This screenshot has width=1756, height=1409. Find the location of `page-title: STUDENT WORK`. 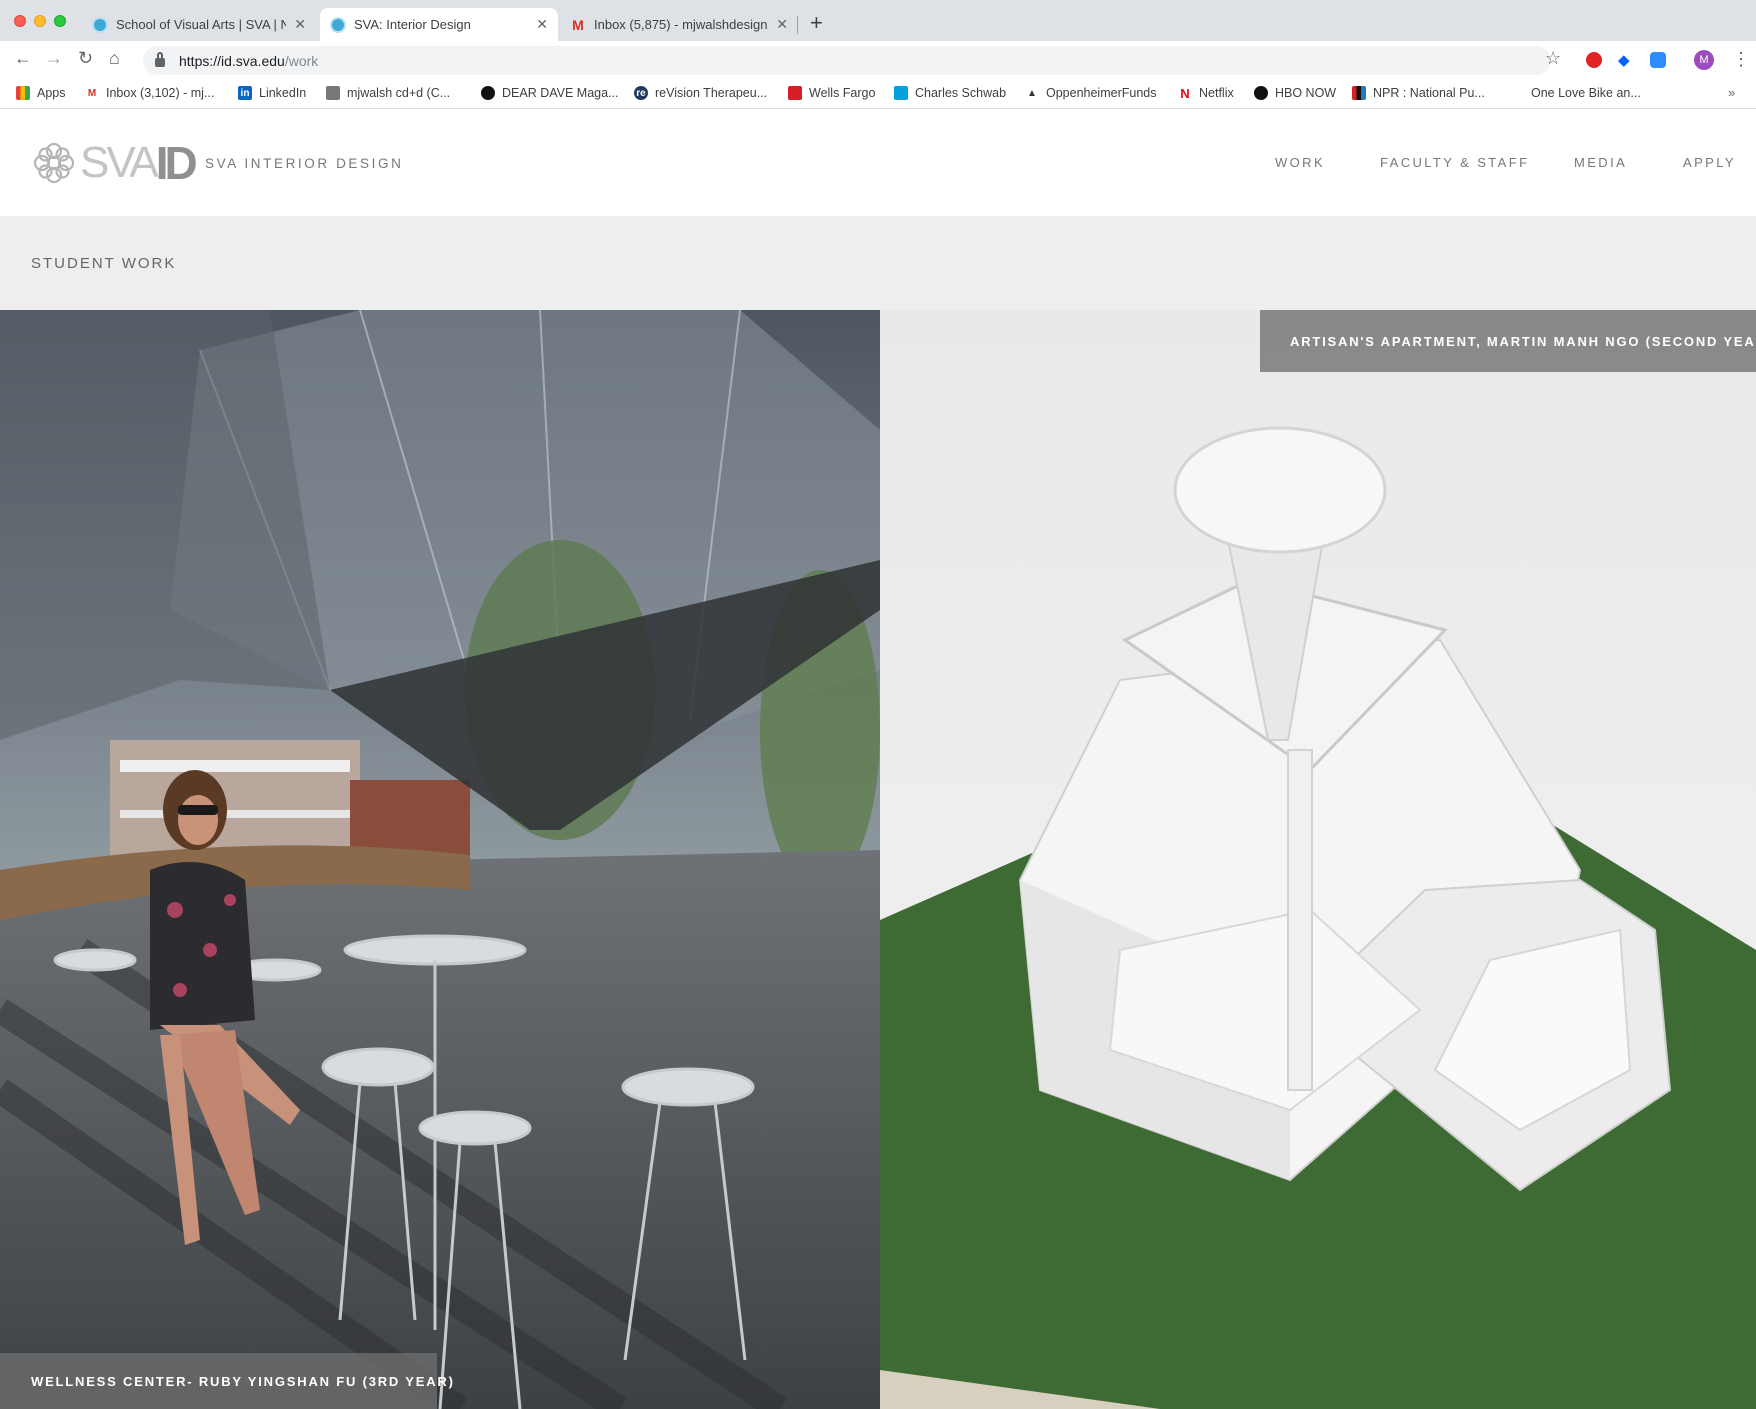

page-title: STUDENT WORK is located at coordinates (104, 263).